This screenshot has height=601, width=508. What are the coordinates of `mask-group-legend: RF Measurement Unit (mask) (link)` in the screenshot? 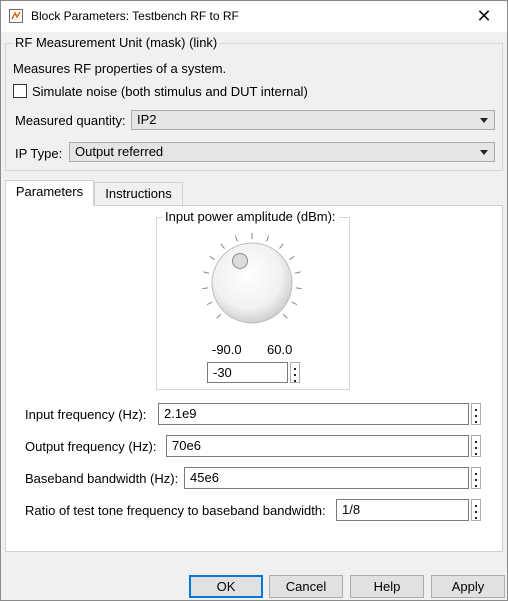 It's located at (116, 42).